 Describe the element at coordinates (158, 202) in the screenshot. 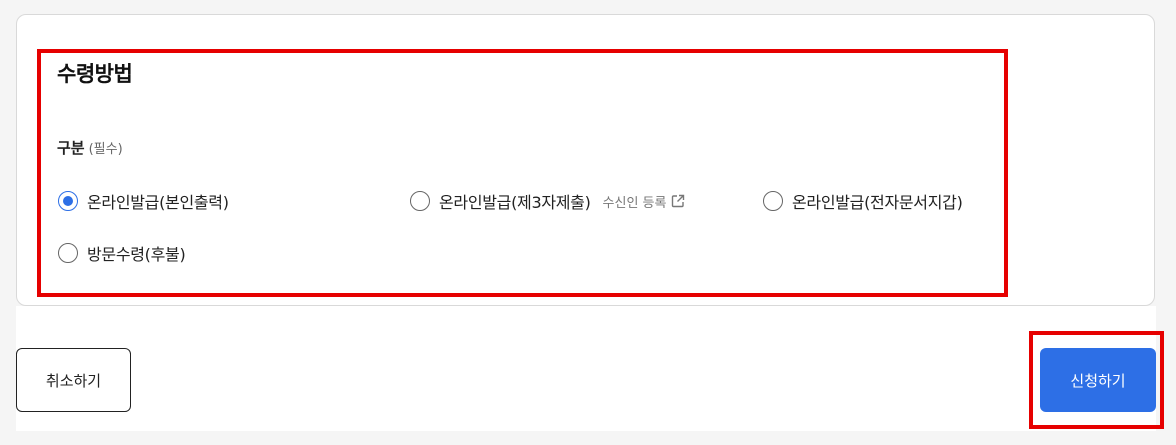

I see `radio-label: 온라인발급(본인출력)` at that location.